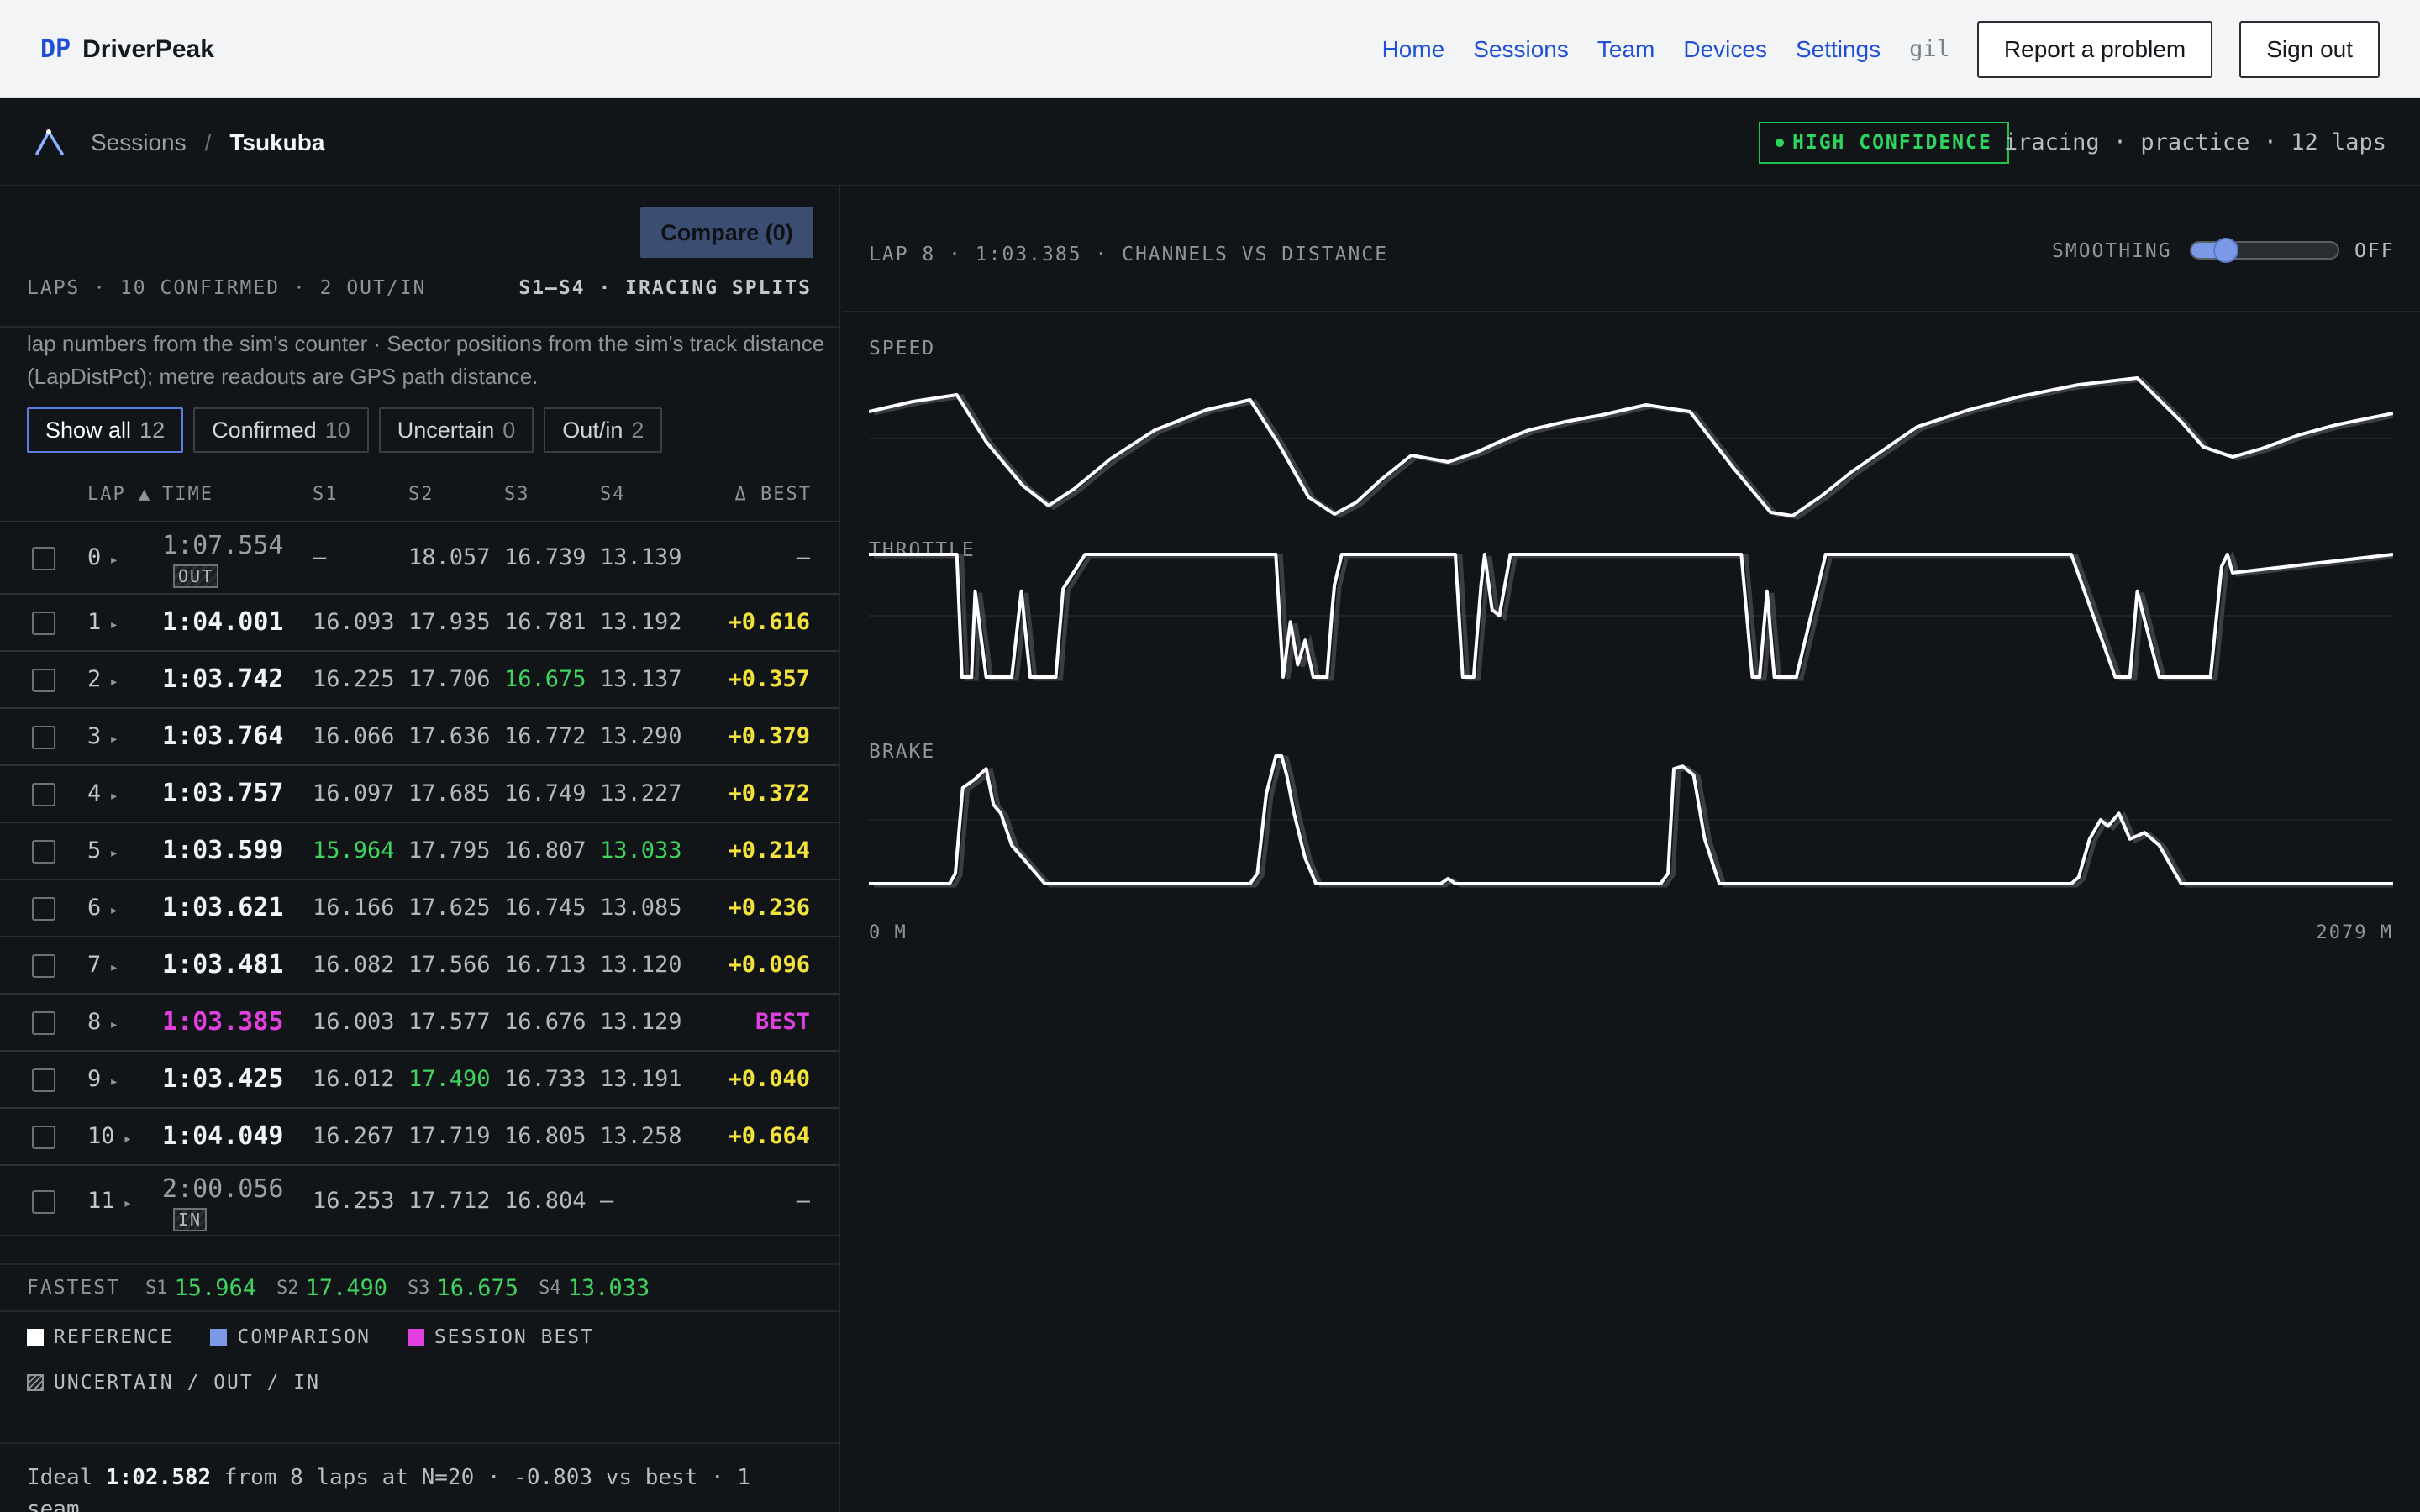 The image size is (2420, 1512). What do you see at coordinates (1839, 49) in the screenshot?
I see `nav-settings-link: Settings` at bounding box center [1839, 49].